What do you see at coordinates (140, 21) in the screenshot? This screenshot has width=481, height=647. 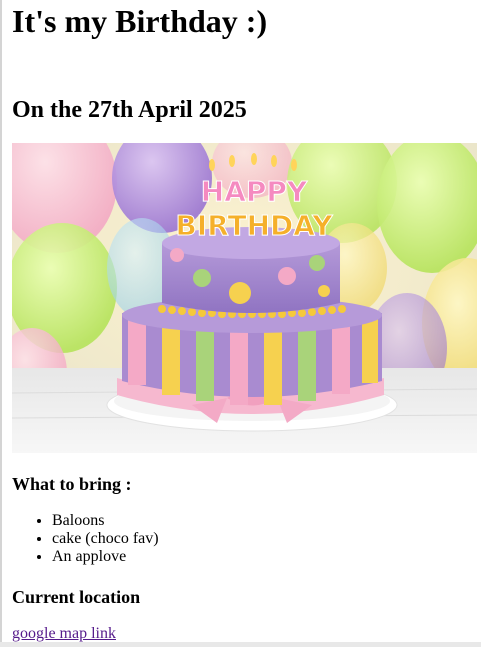 I see `page-title: It's my Birthday :)` at bounding box center [140, 21].